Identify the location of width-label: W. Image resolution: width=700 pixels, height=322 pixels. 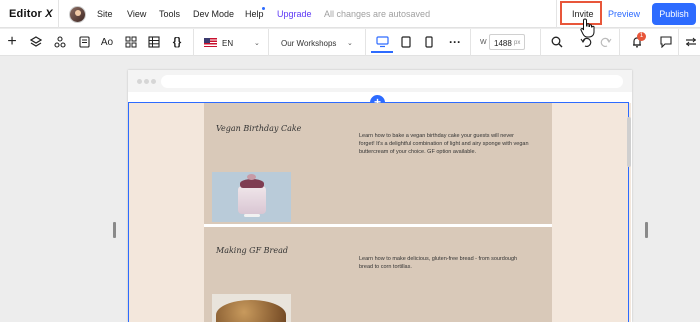
(483, 42).